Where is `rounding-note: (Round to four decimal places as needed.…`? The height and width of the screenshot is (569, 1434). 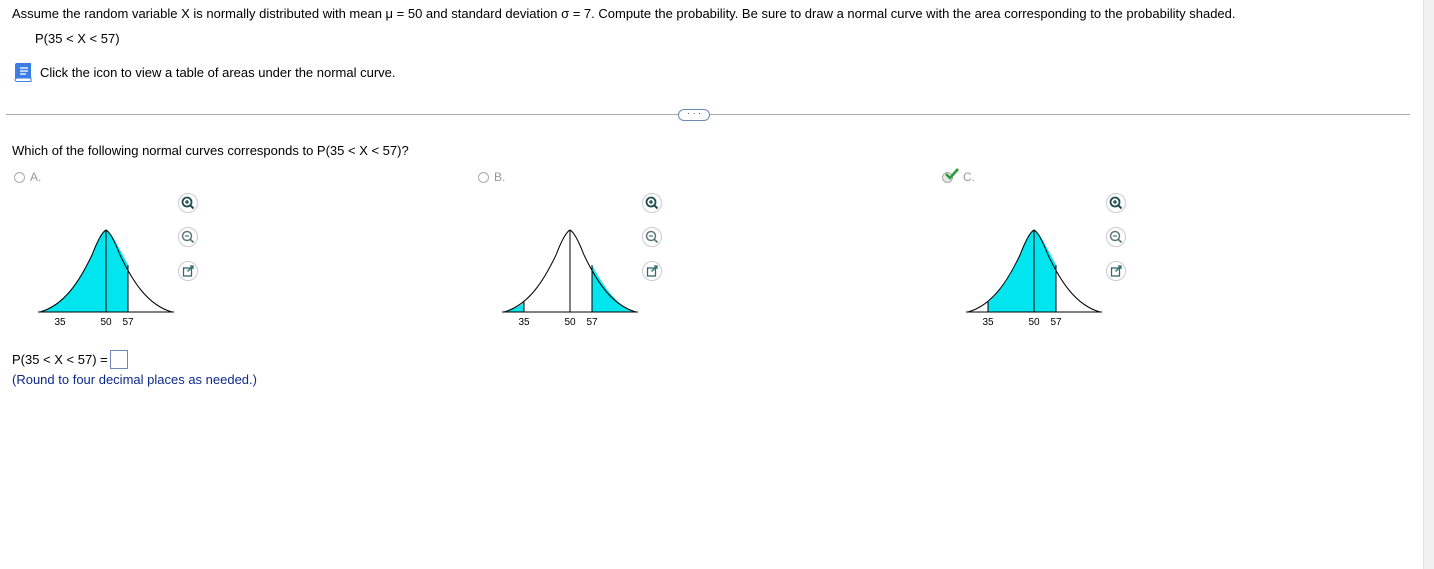 rounding-note: (Round to four decimal places as needed.… is located at coordinates (134, 379).